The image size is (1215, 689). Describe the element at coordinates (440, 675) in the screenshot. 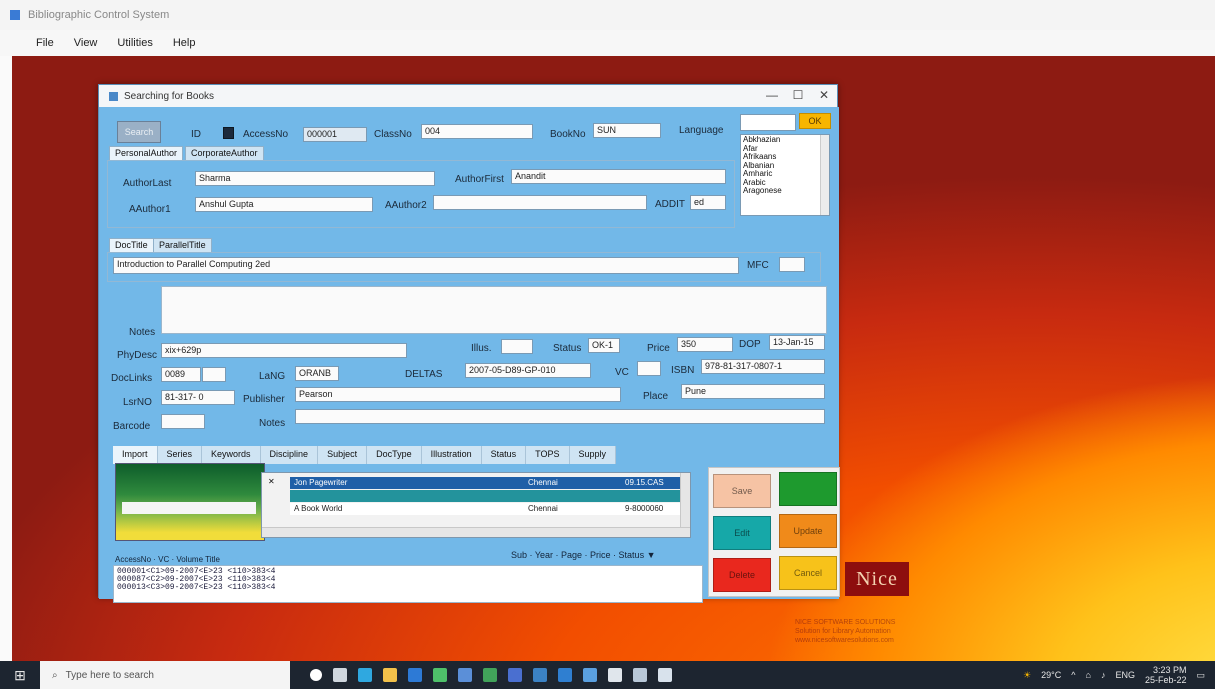

I see `chrome-icon` at that location.